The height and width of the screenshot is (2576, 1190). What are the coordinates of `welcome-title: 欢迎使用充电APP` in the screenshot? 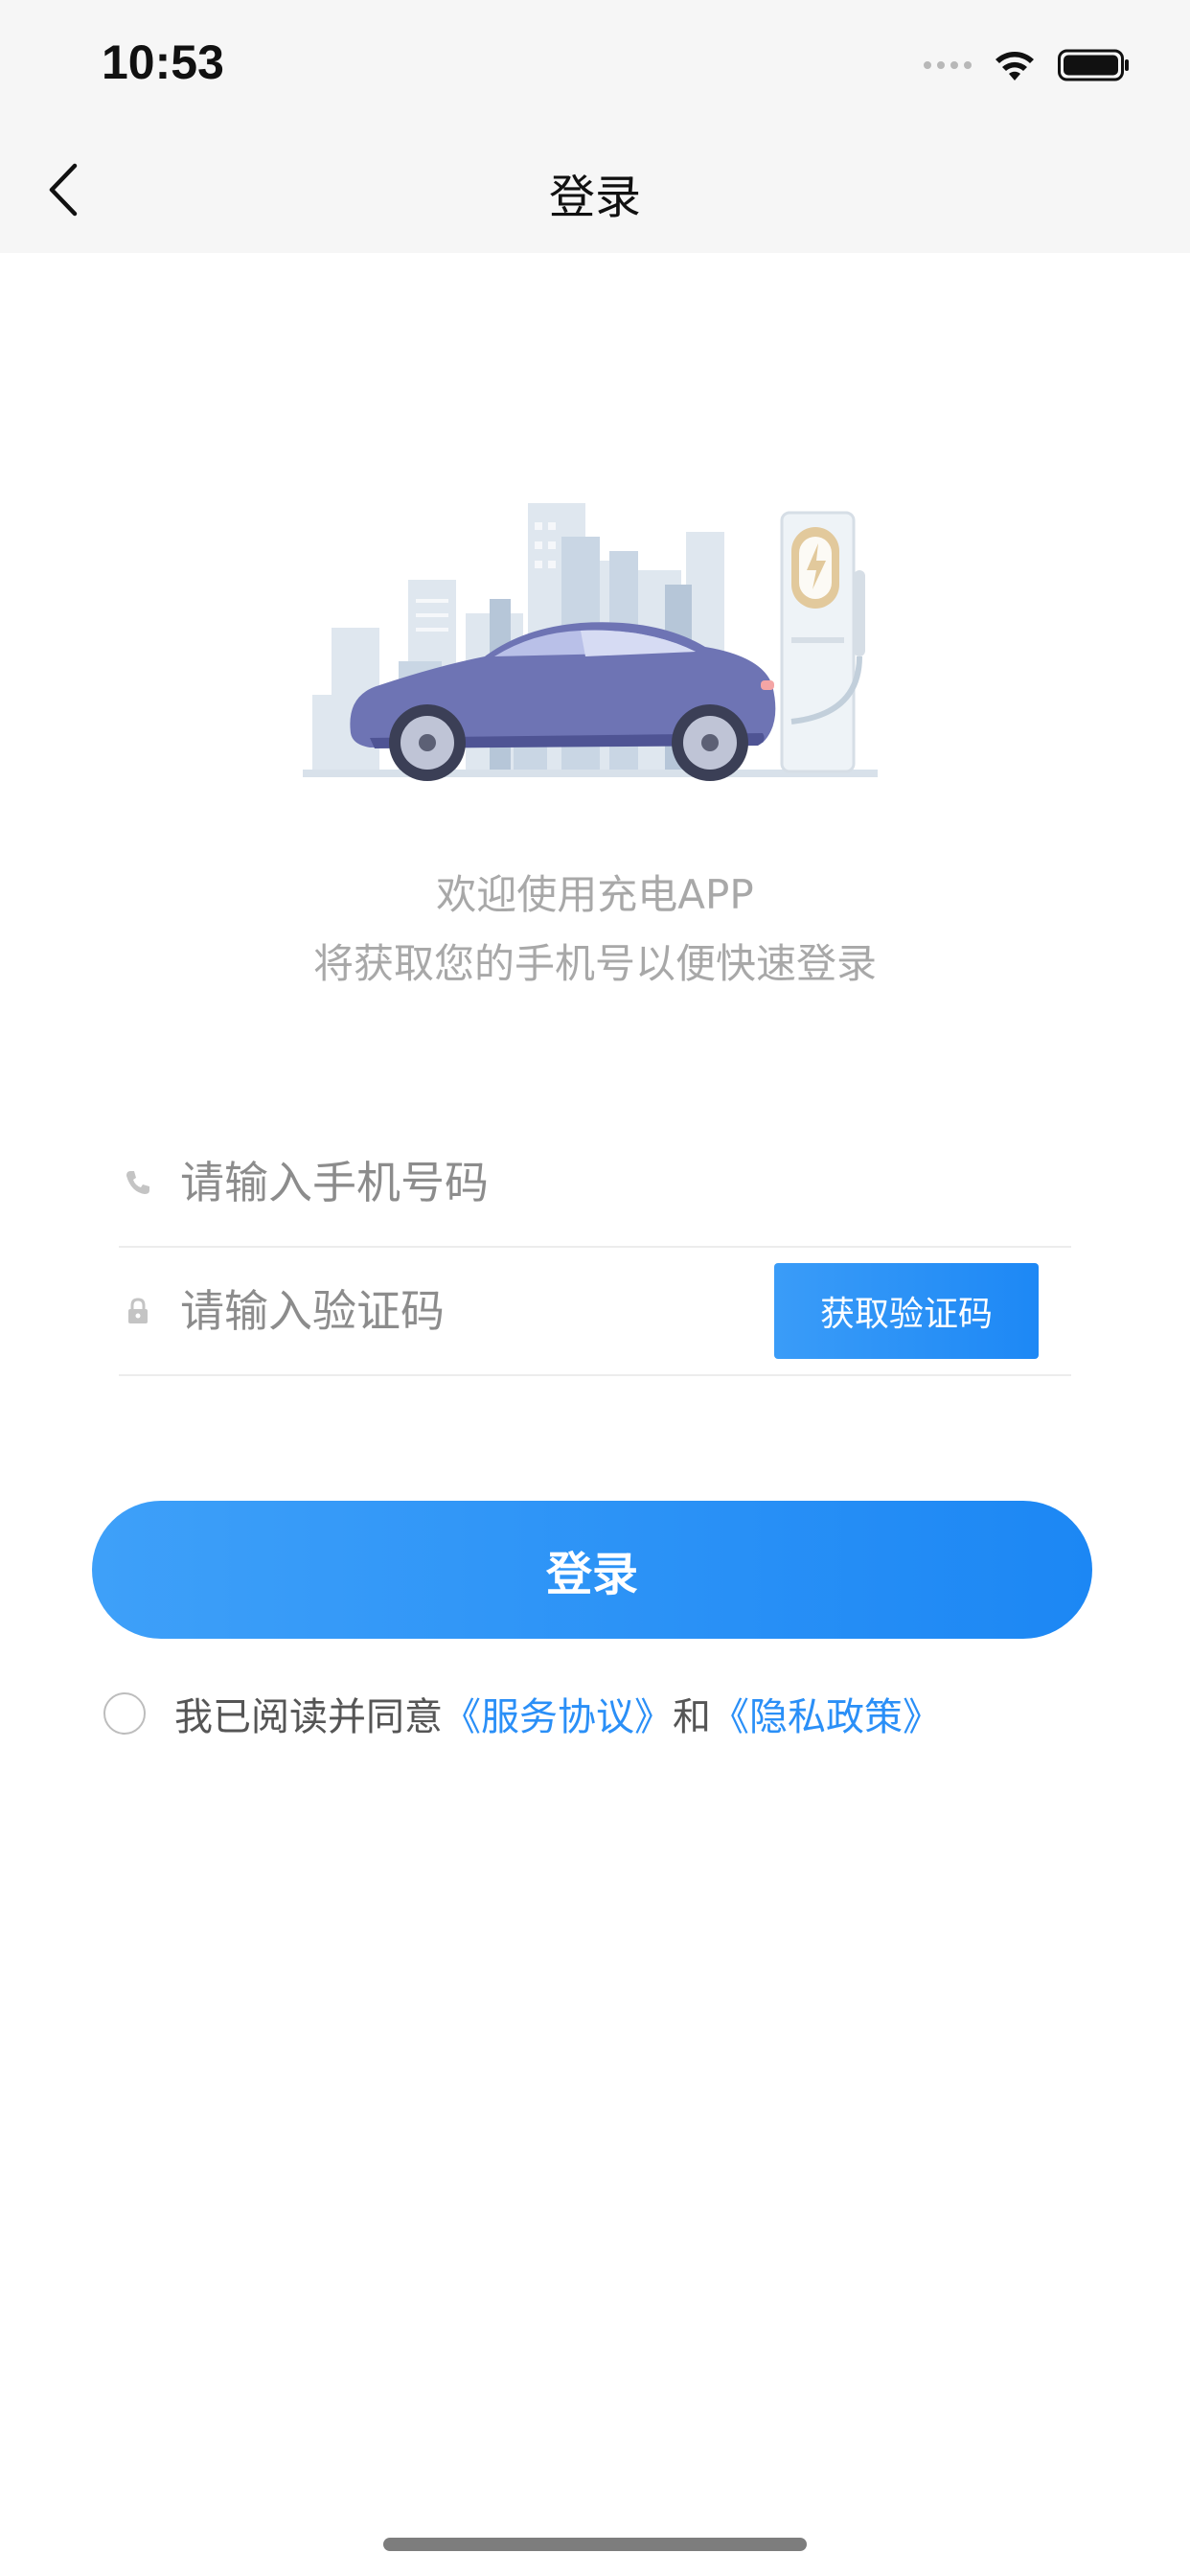 It's located at (595, 894).